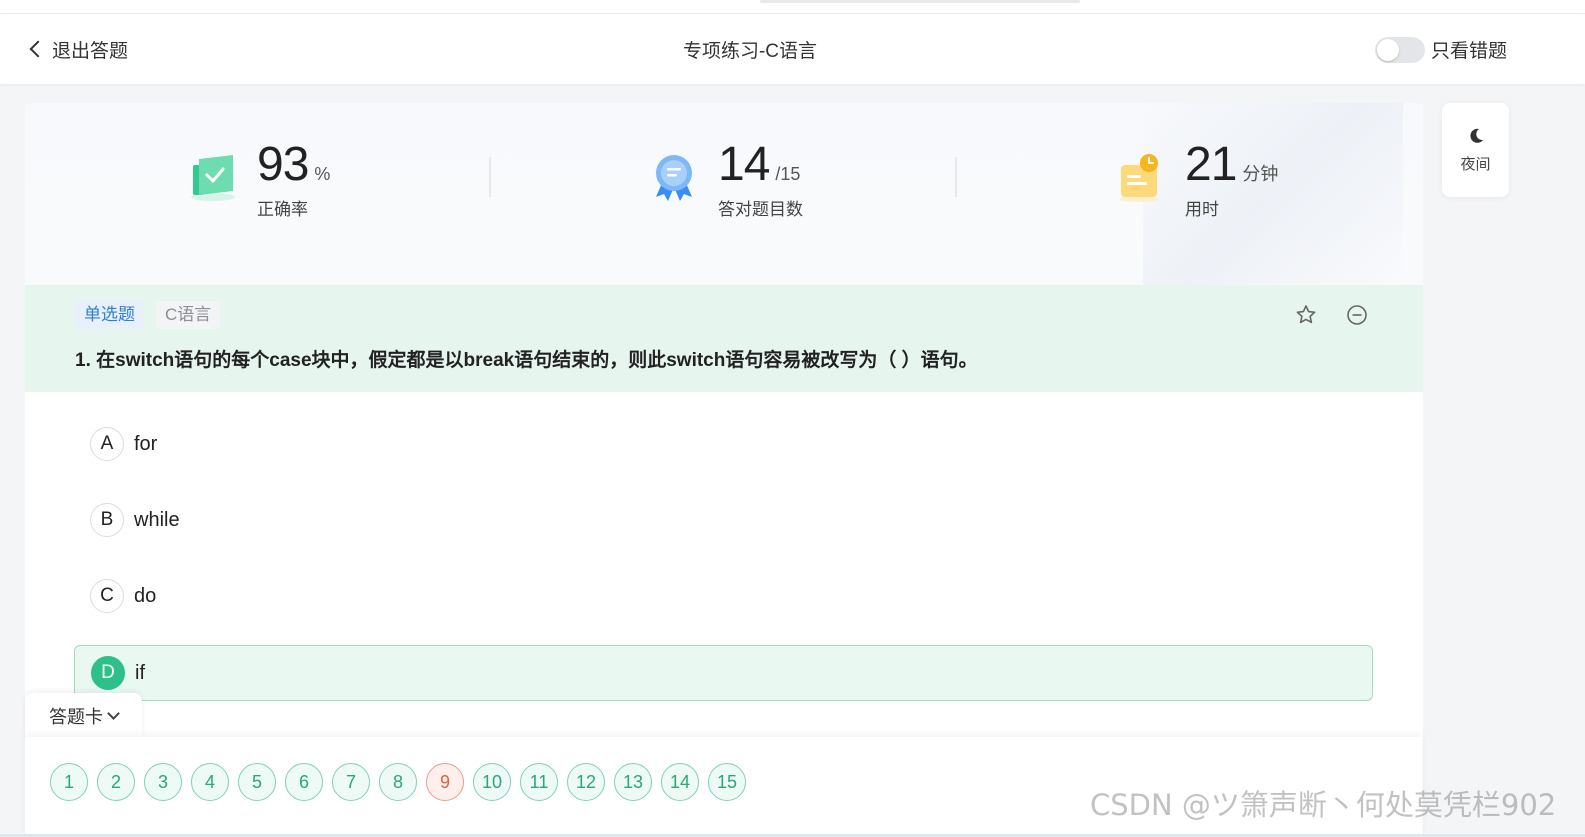 The image size is (1585, 837). Describe the element at coordinates (1475, 150) in the screenshot. I see `night-mode-button: 夜间` at that location.